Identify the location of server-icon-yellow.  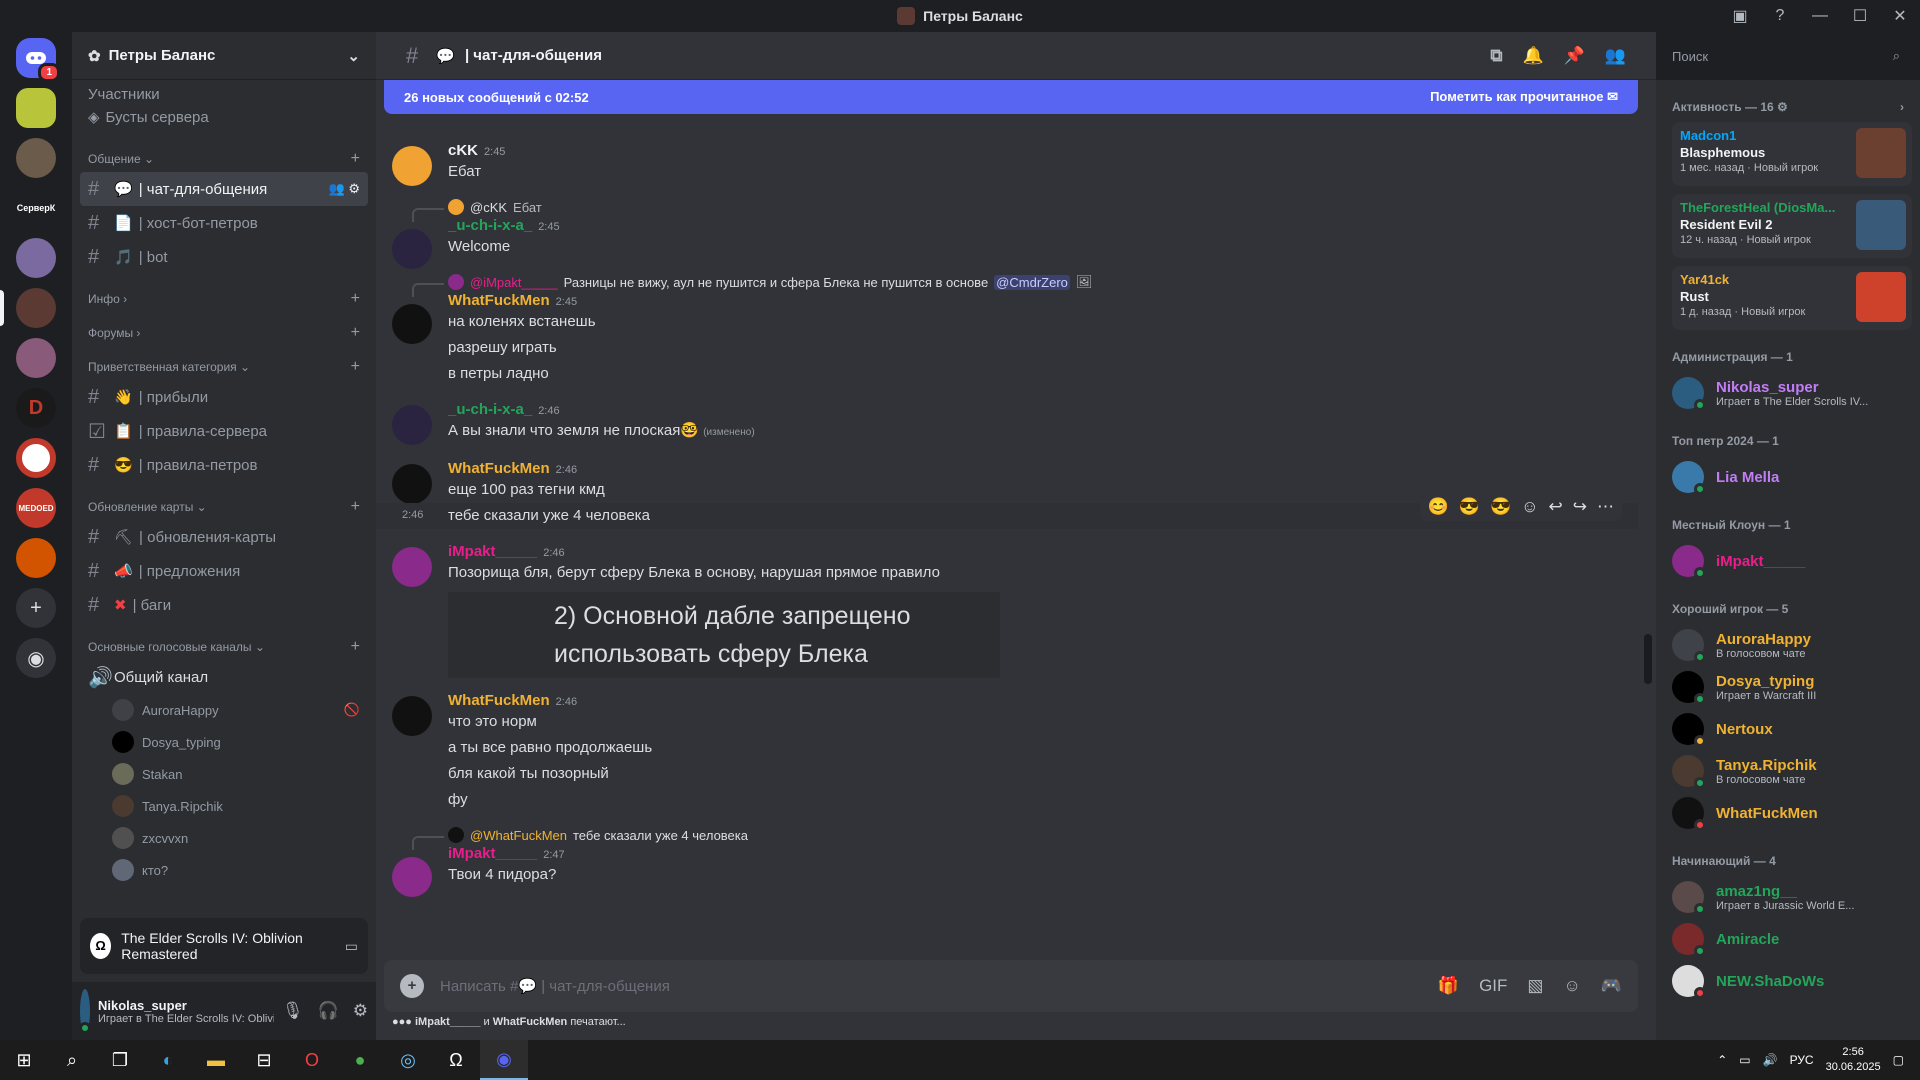
(36, 108).